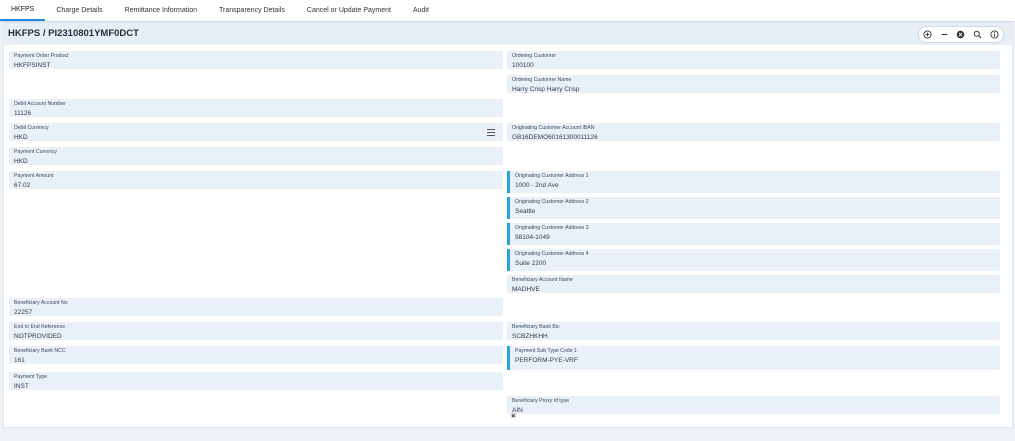  Describe the element at coordinates (22, 185) in the screenshot. I see `field-value: 67.02` at that location.